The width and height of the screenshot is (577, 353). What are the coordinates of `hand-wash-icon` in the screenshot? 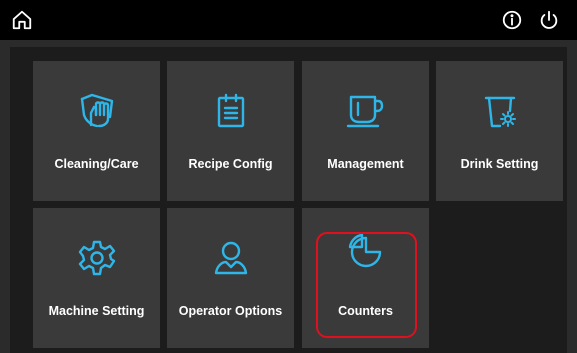 It's located at (96, 111).